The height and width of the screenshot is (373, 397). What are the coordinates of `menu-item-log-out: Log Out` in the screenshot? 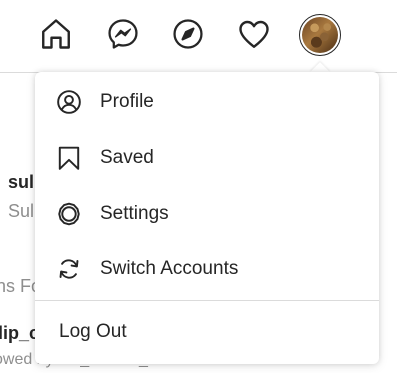 It's located at (207, 332).